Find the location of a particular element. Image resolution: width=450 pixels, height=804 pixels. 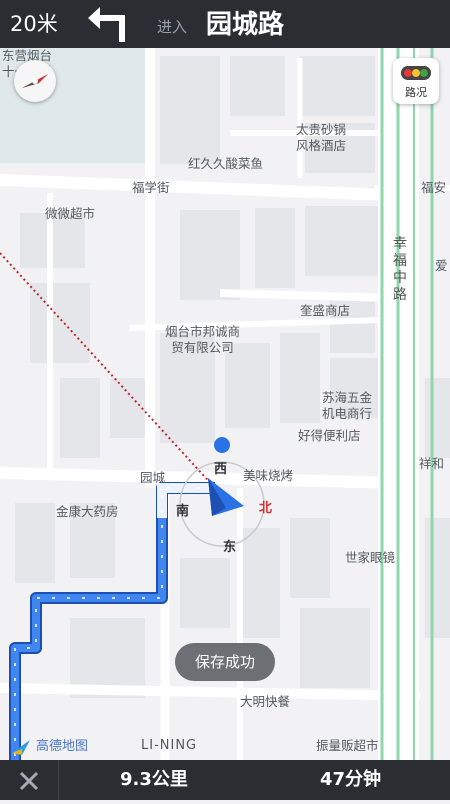

compass-icon is located at coordinates (35, 81).